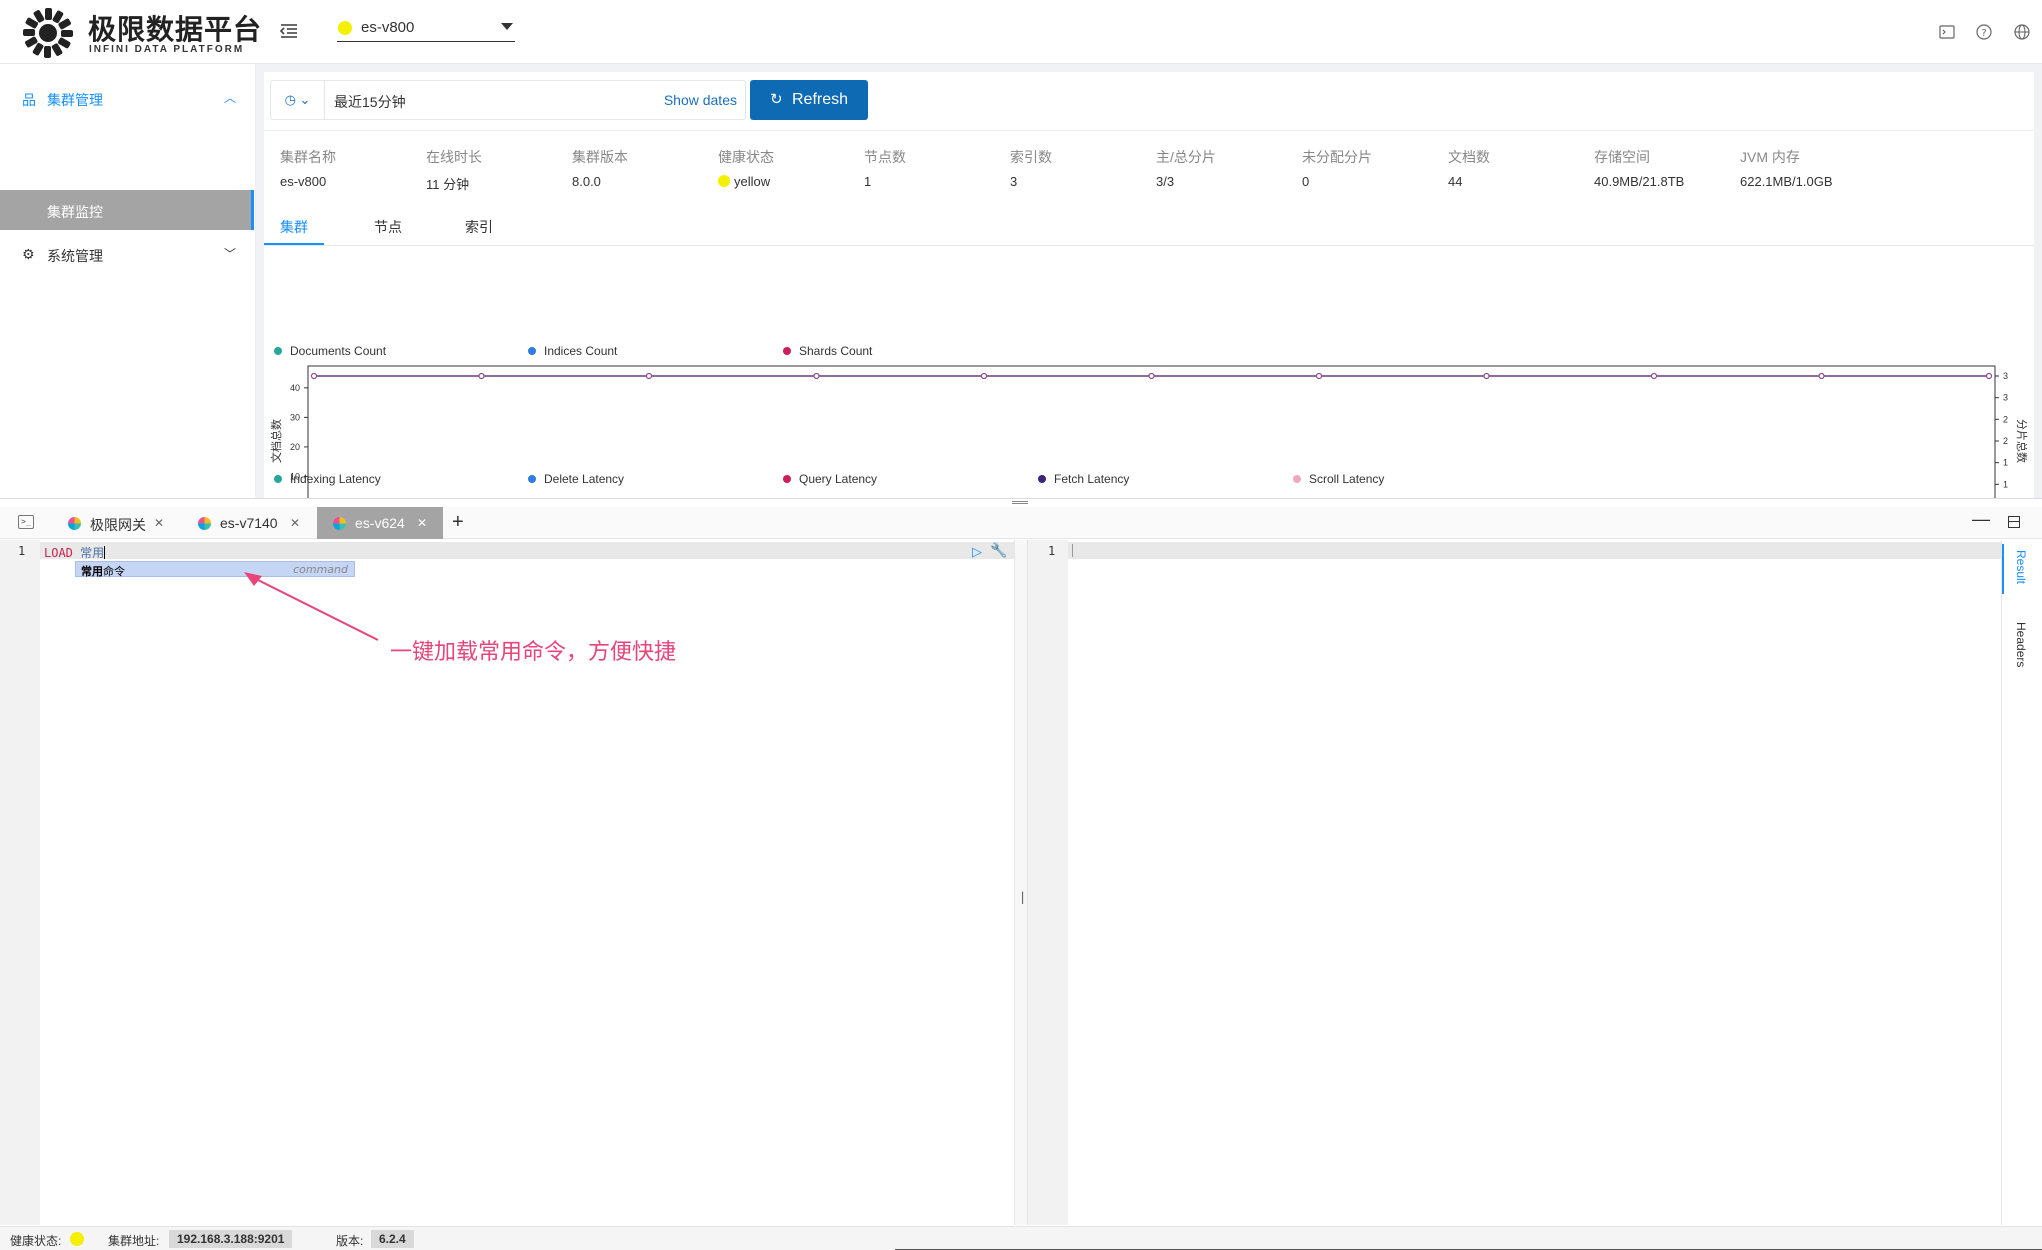 This screenshot has width=2042, height=1250. I want to click on console-tab-label: 极限网关, so click(118, 525).